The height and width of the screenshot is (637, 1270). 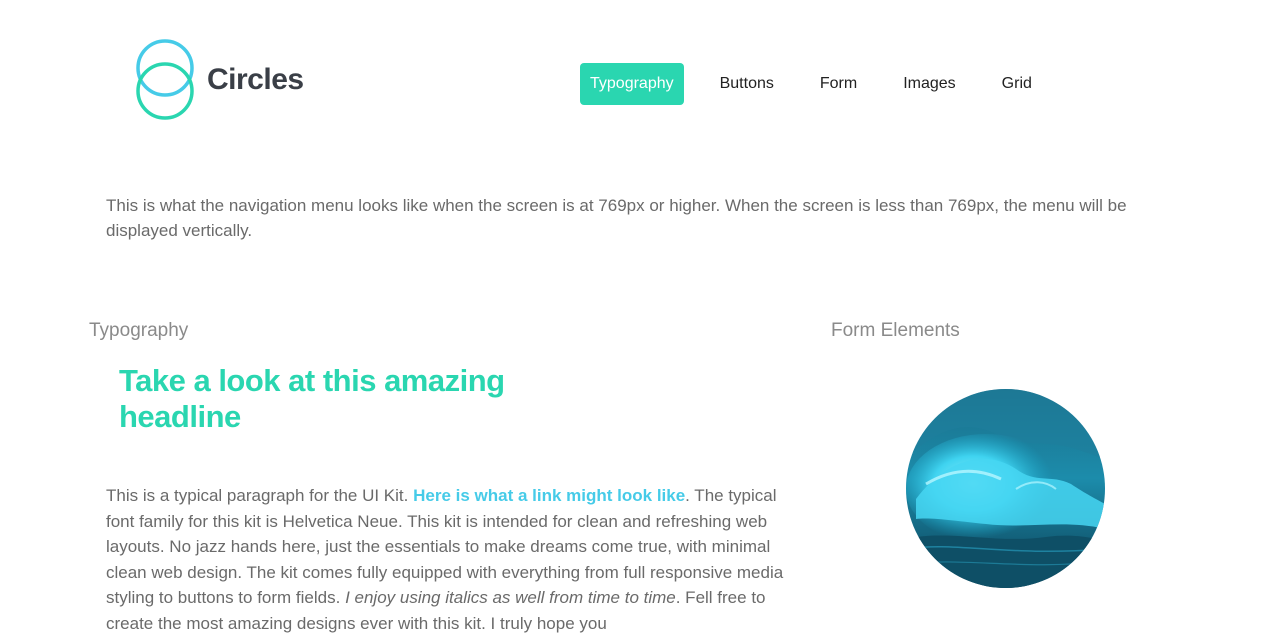 I want to click on circles-logo-icon, so click(x=165, y=79).